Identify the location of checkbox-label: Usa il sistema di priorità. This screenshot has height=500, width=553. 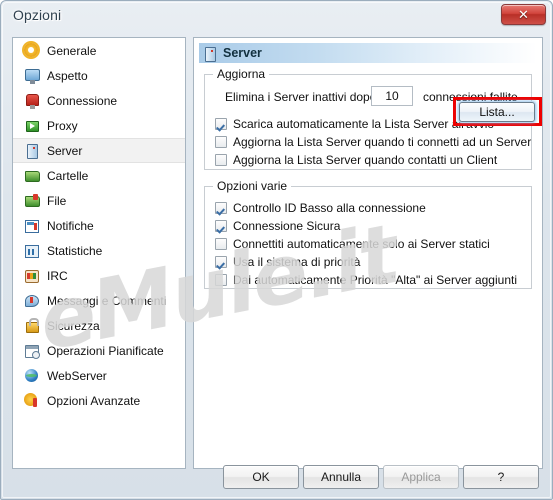
(297, 262).